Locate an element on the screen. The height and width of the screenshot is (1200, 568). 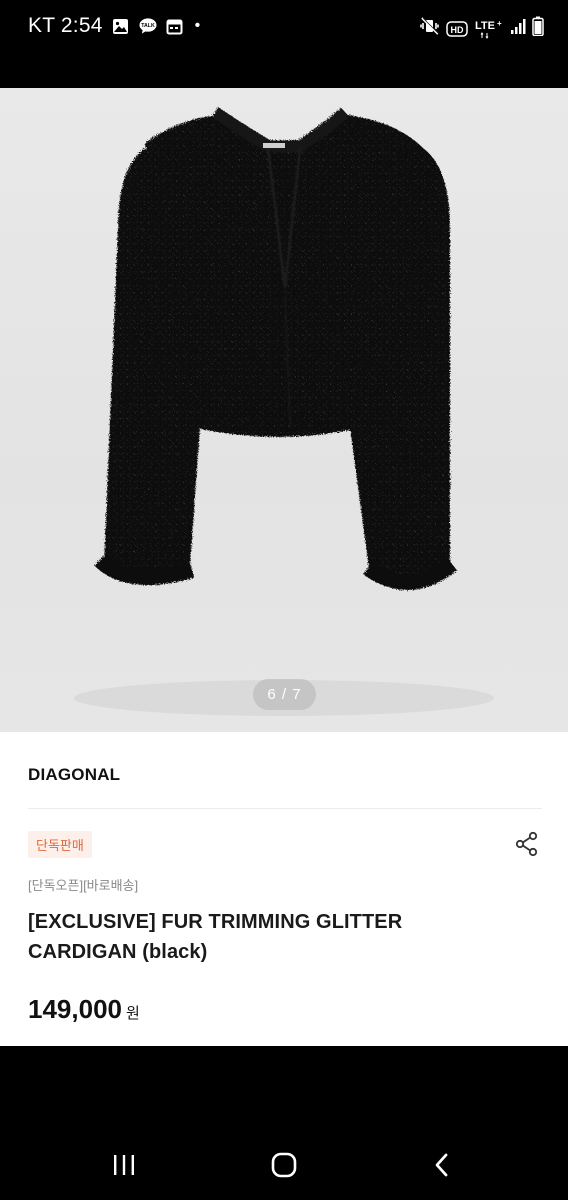
share-icon is located at coordinates (527, 846).